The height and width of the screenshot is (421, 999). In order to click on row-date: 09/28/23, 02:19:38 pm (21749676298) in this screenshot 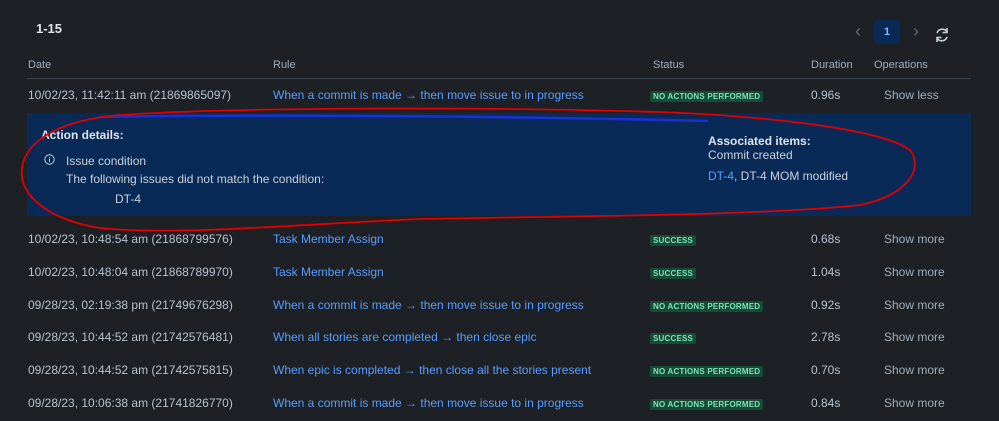, I will do `click(130, 305)`.